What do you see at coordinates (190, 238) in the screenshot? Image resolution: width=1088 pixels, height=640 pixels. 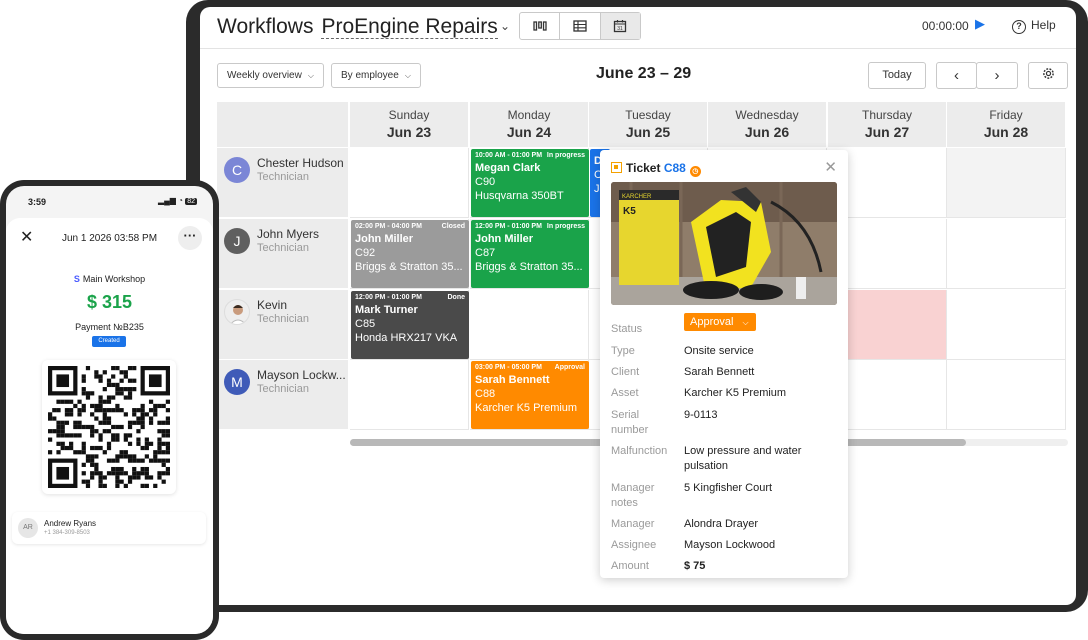 I see `more-icon: ···` at bounding box center [190, 238].